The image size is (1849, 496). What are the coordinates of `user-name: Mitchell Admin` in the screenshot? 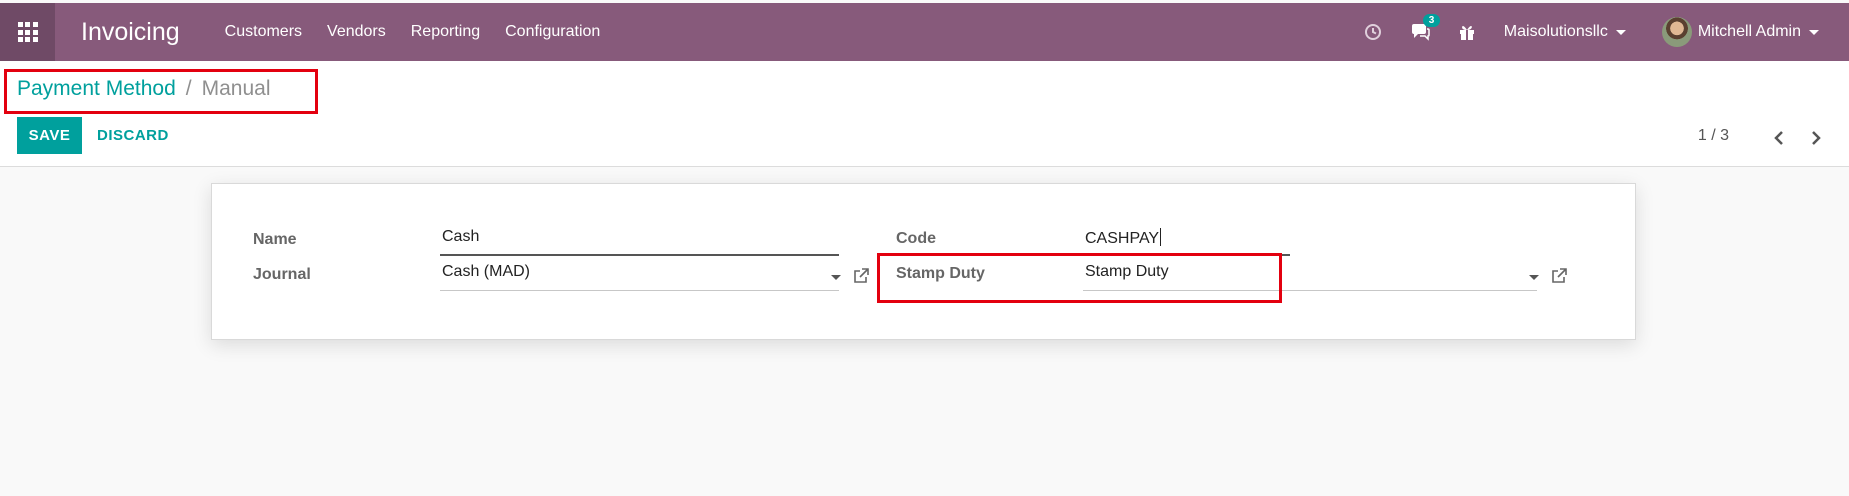 It's located at (1749, 31).